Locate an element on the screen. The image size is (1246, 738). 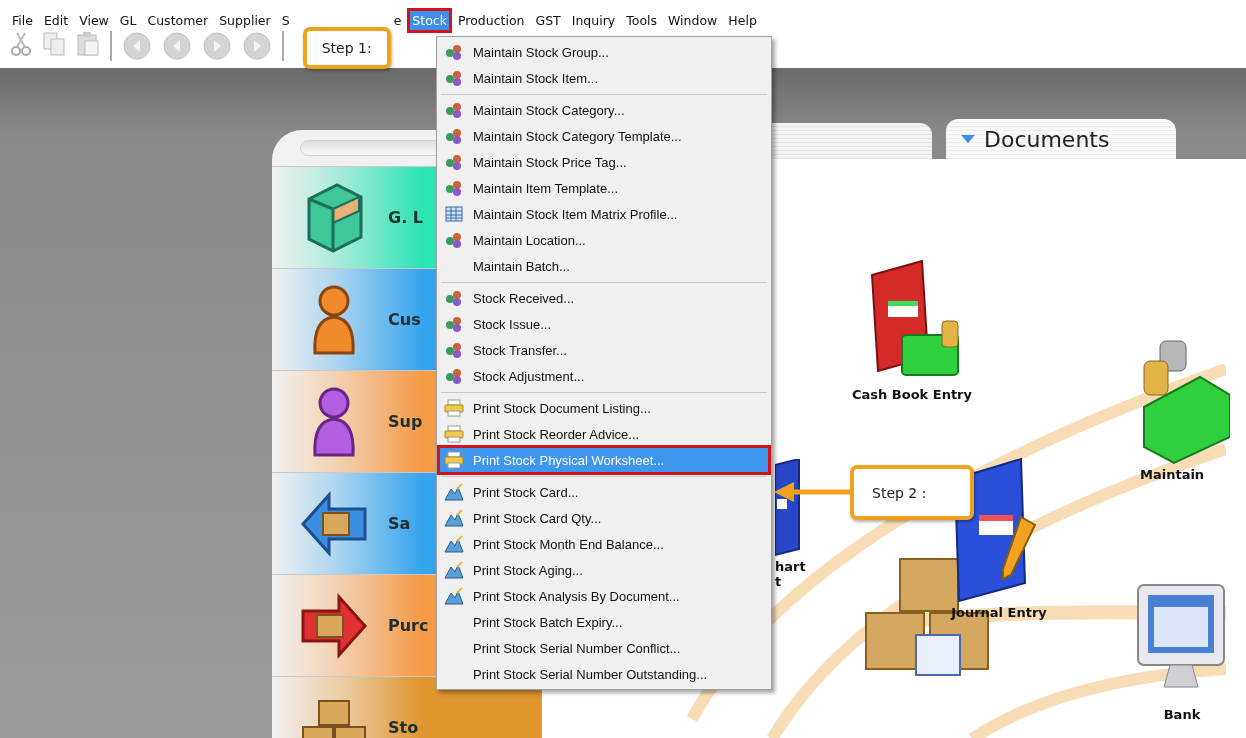
menu-item: Customer is located at coordinates (178, 20).